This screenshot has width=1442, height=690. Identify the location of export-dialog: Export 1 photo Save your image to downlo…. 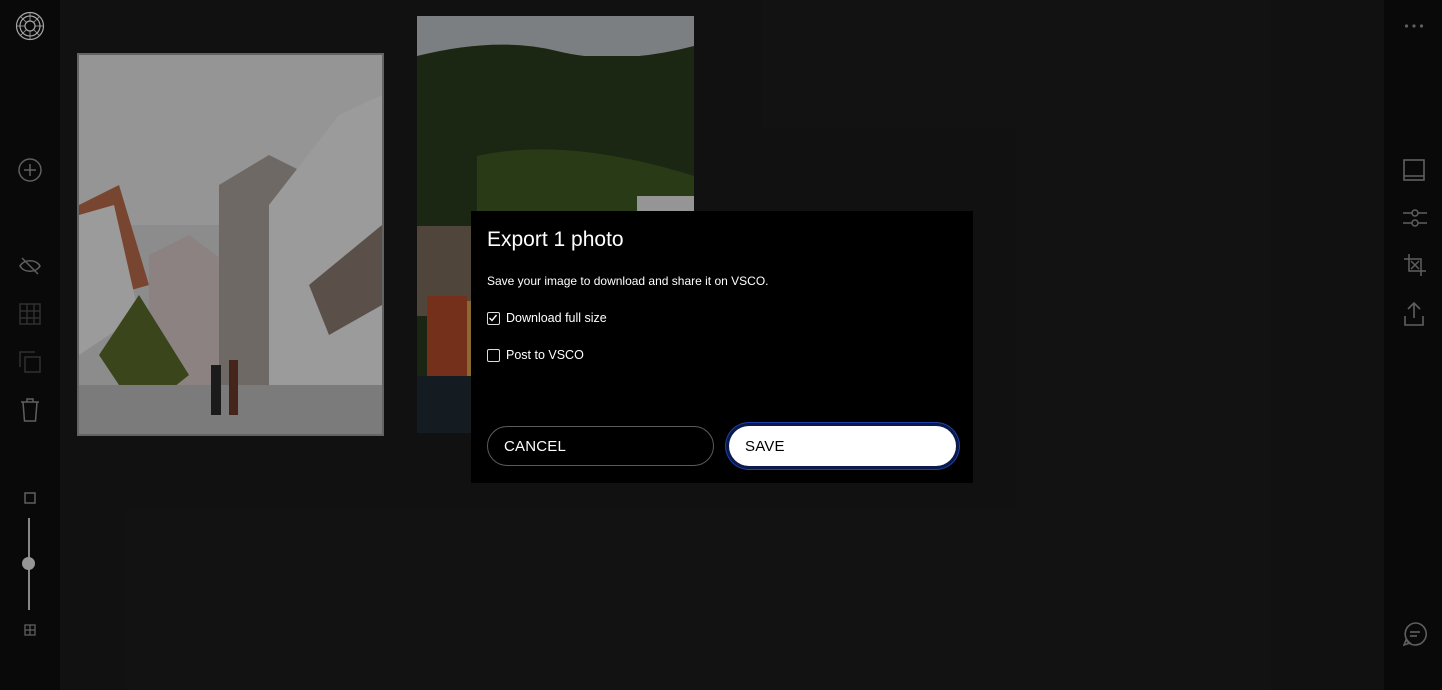
(722, 347).